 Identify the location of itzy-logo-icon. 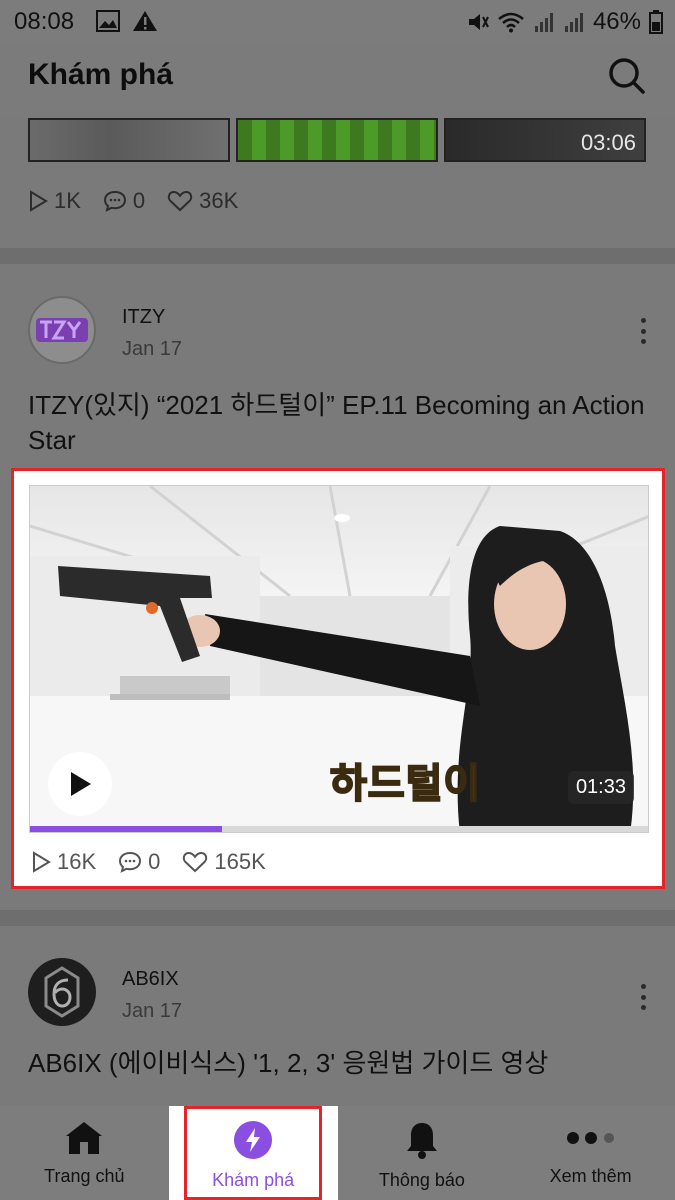
(62, 330).